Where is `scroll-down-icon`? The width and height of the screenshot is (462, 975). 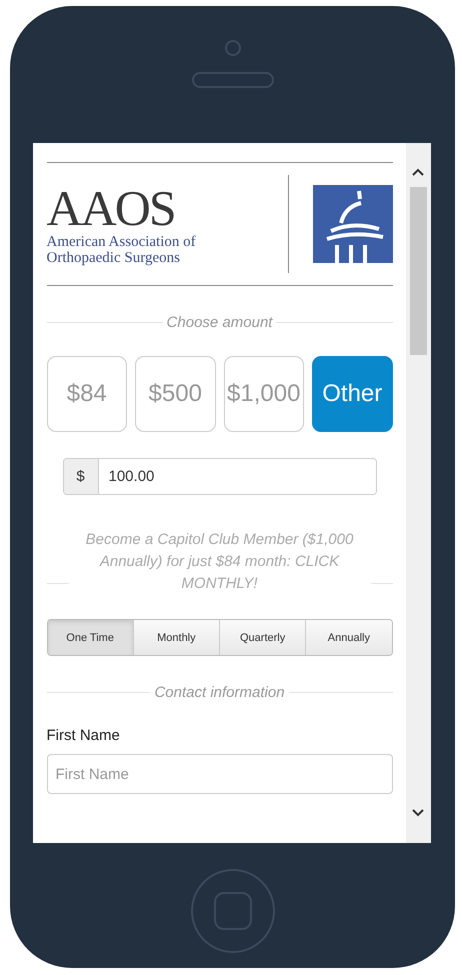 scroll-down-icon is located at coordinates (418, 813).